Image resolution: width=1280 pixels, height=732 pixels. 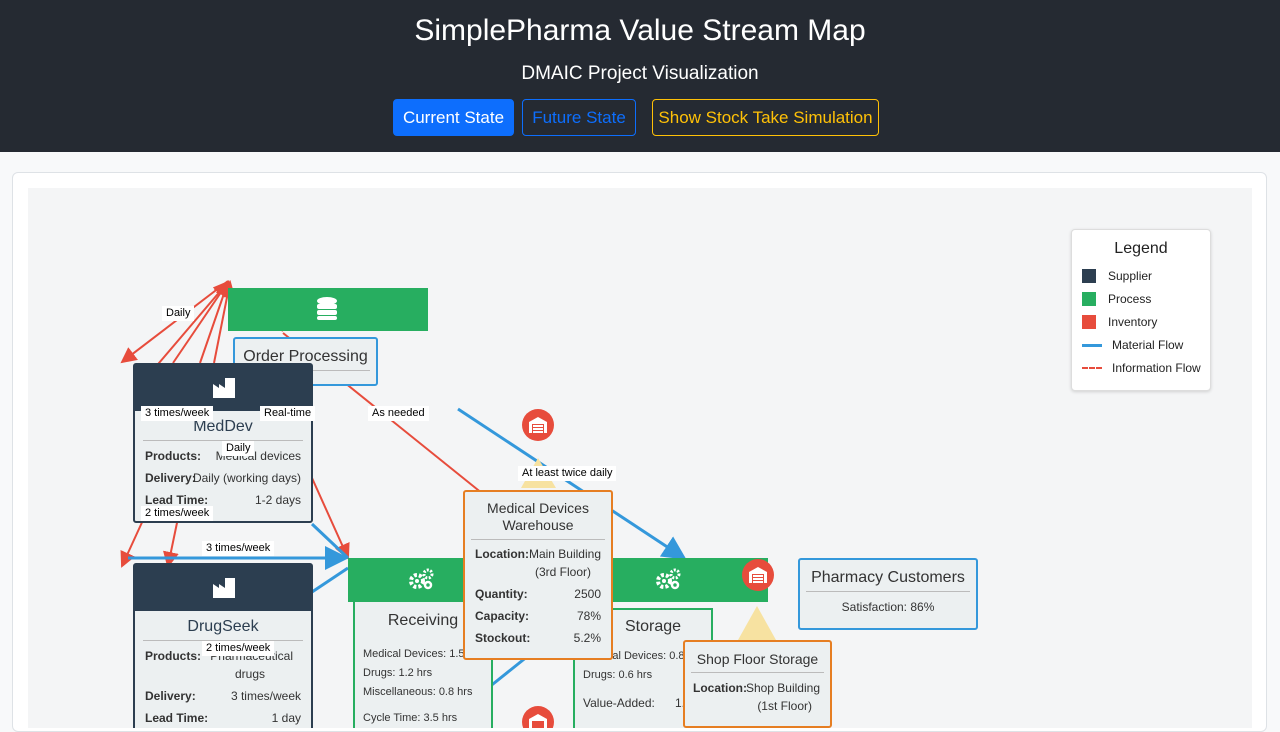 I want to click on supplier-meddev-header, so click(x=223, y=388).